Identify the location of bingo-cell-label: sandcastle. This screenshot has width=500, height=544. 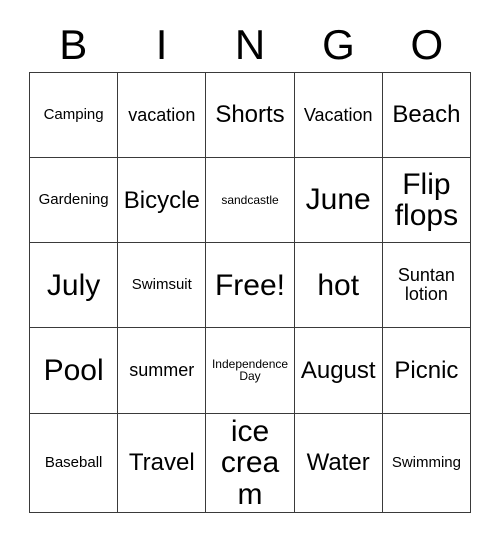
(250, 199).